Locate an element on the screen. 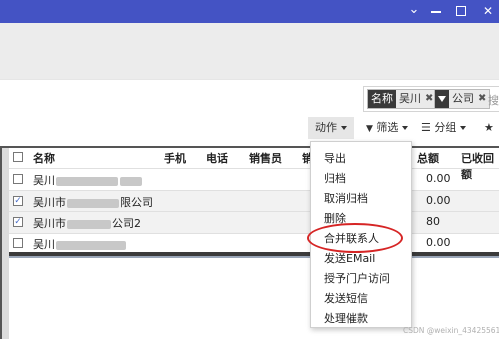 This screenshot has height=339, width=499. row-name: 吴川市 限公司 is located at coordinates (93, 202).